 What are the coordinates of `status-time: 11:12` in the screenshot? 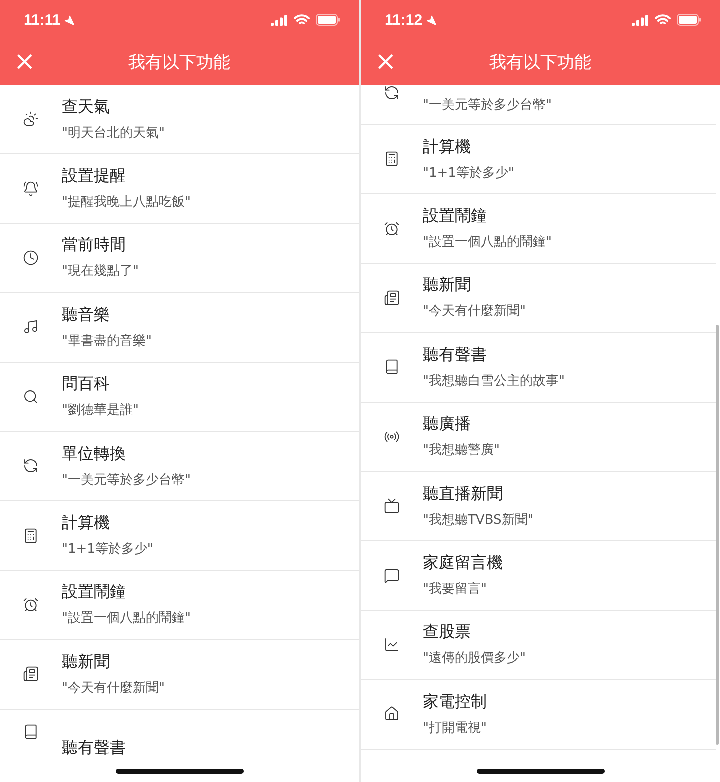 It's located at (404, 20).